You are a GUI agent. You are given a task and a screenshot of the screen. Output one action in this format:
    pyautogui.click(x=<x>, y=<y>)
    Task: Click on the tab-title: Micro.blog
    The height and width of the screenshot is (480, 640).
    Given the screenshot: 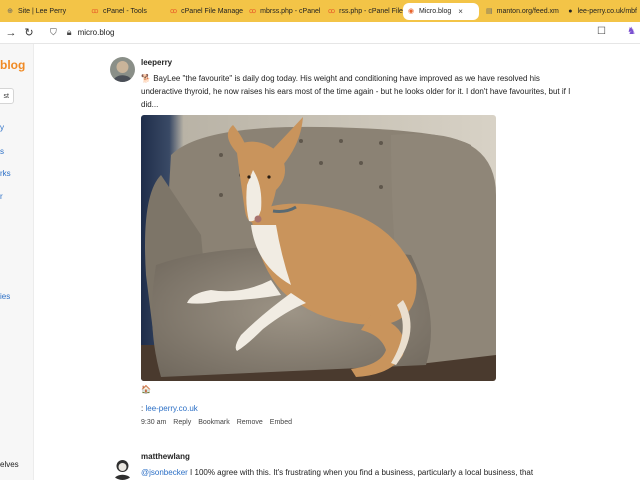 What is the action you would take?
    pyautogui.click(x=435, y=11)
    